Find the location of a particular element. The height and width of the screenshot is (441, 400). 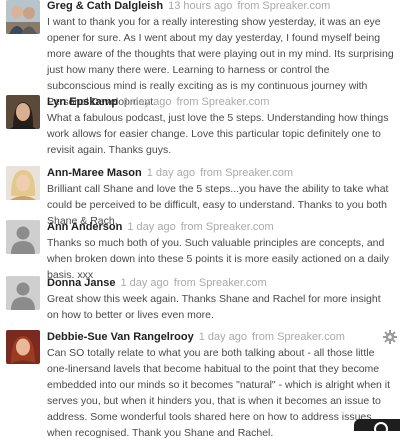

comment-time: 13 hours ago is located at coordinates (200, 6).